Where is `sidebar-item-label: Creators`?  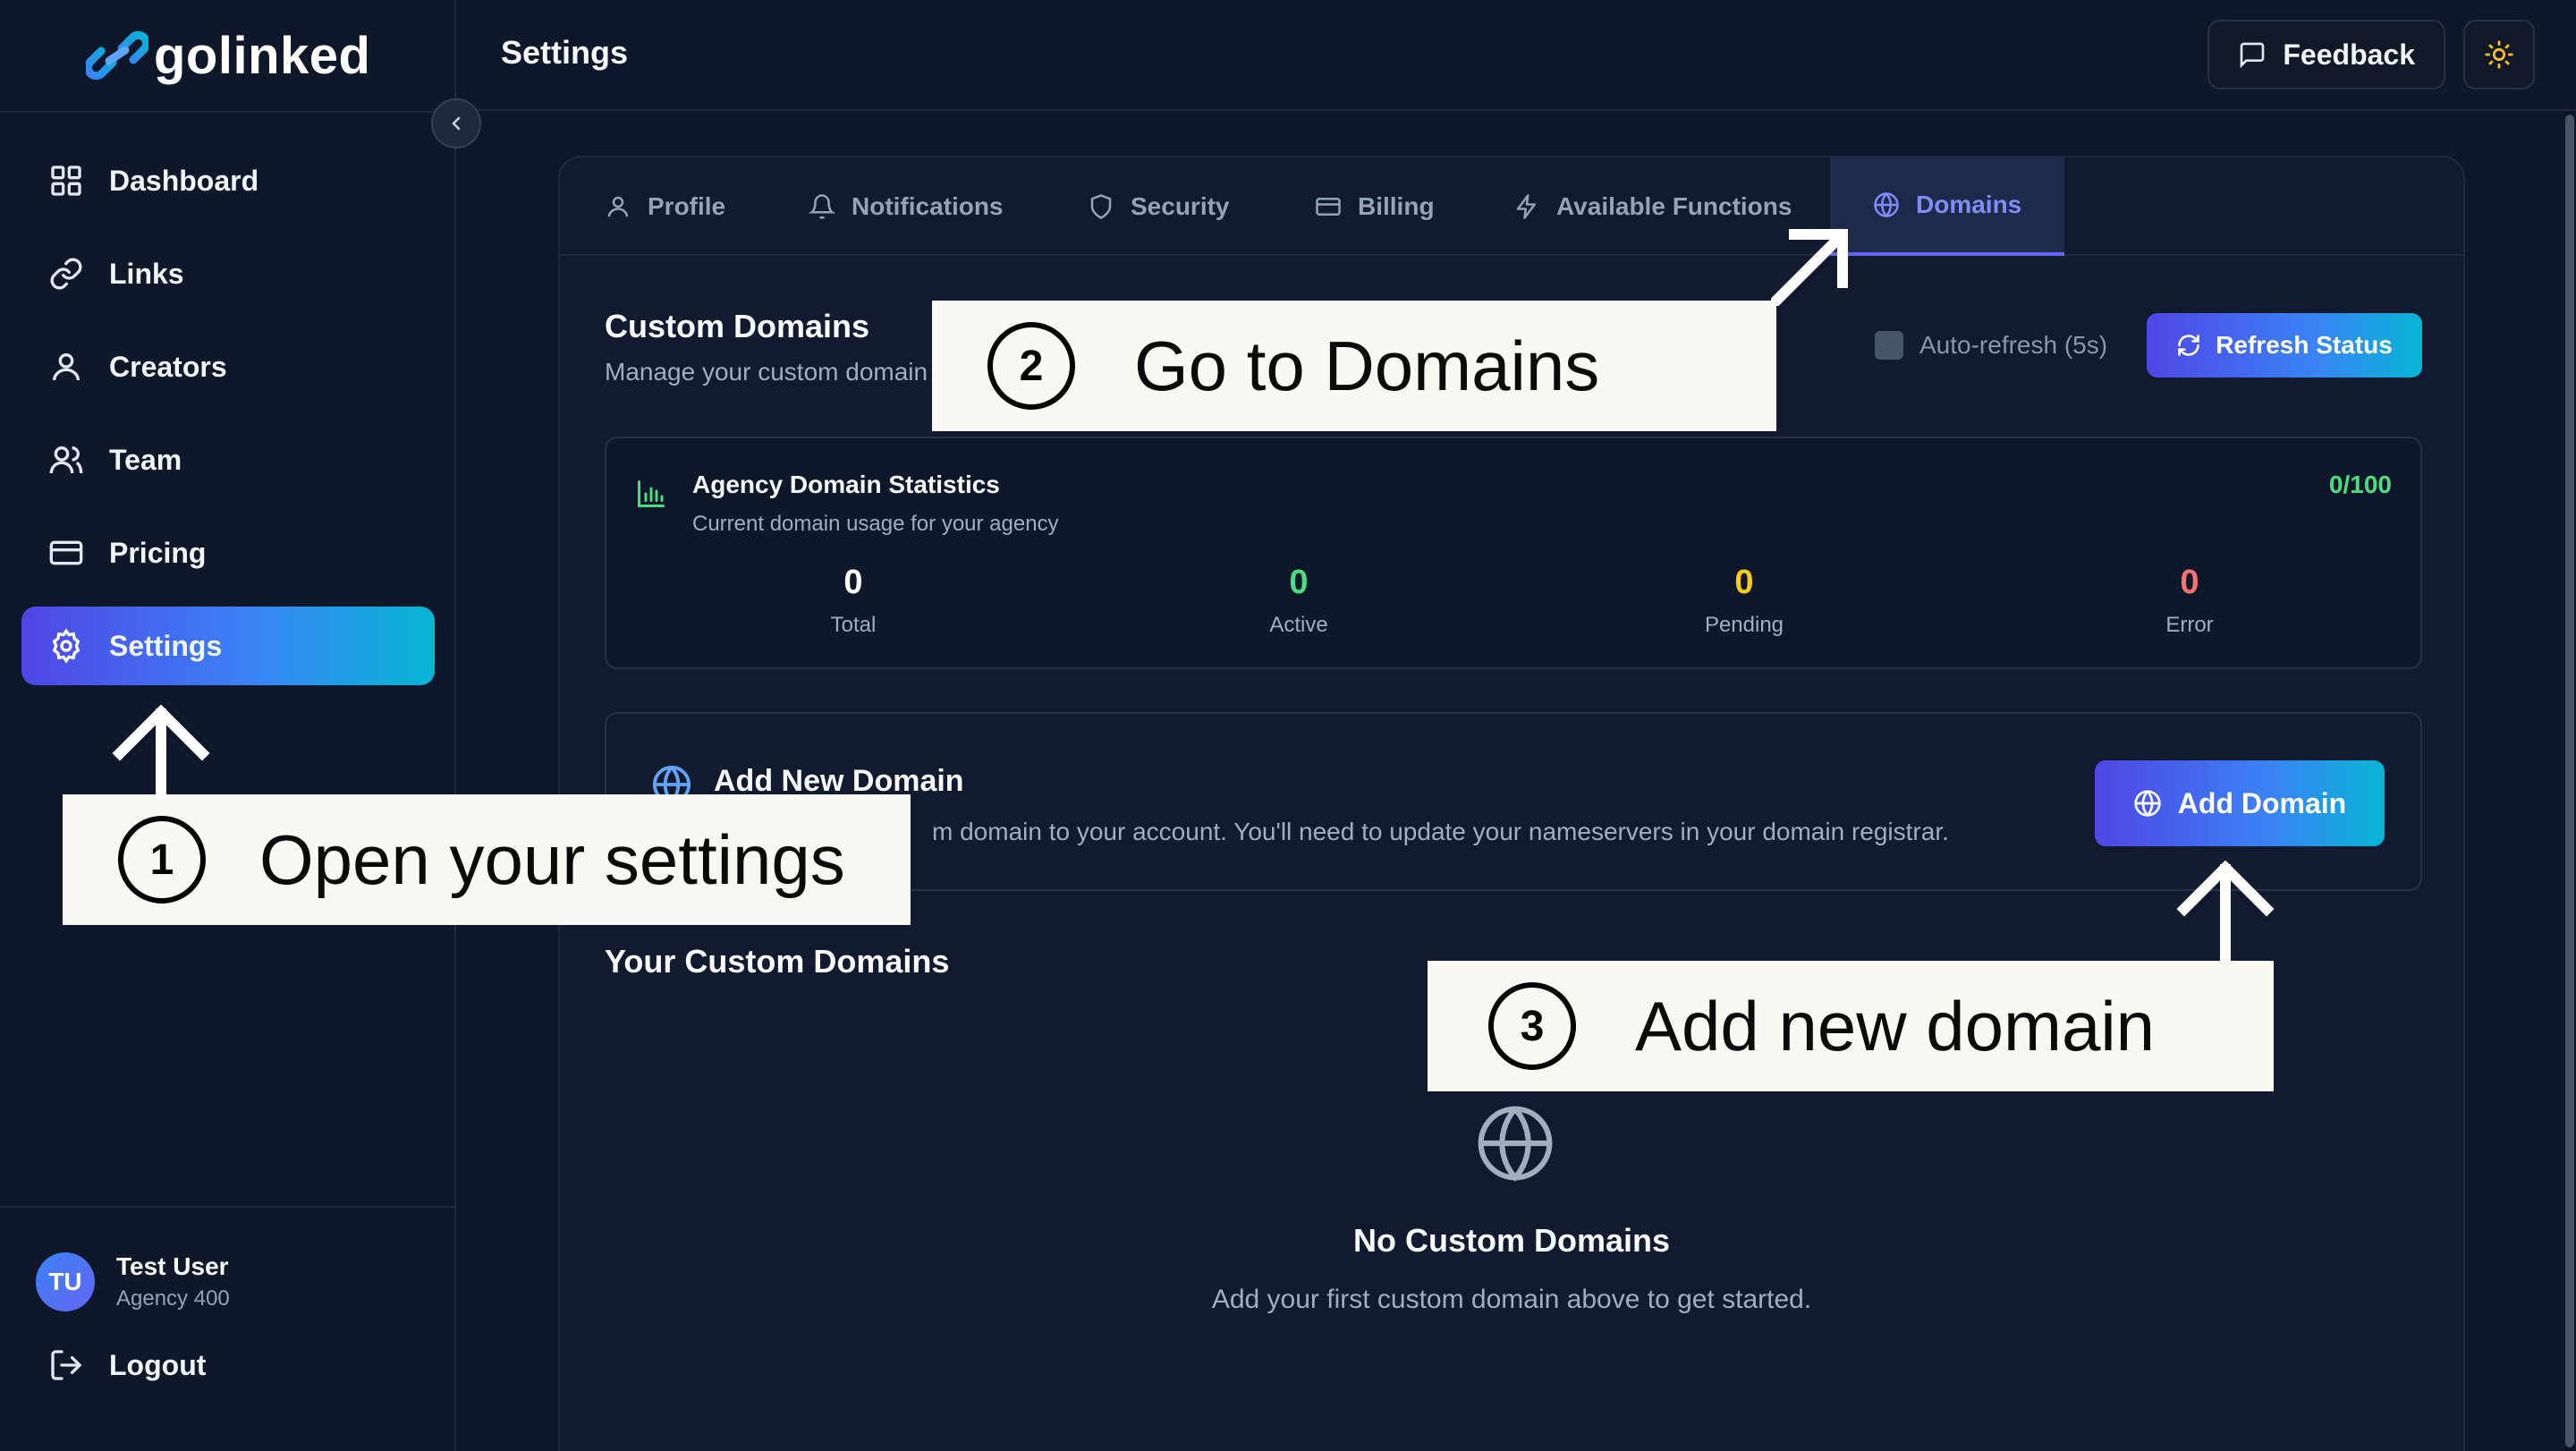
sidebar-item-label: Creators is located at coordinates (168, 366).